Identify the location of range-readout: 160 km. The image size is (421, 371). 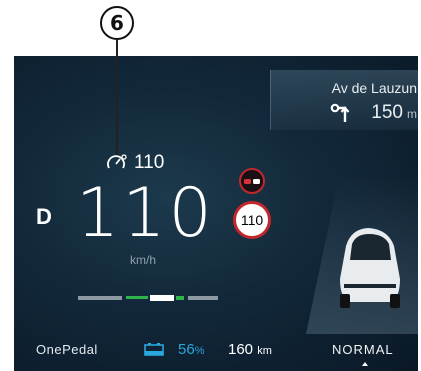
(250, 349).